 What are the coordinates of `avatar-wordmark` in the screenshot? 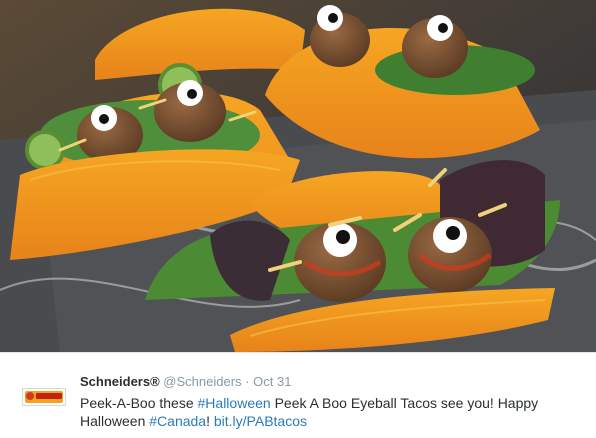 It's located at (49, 396).